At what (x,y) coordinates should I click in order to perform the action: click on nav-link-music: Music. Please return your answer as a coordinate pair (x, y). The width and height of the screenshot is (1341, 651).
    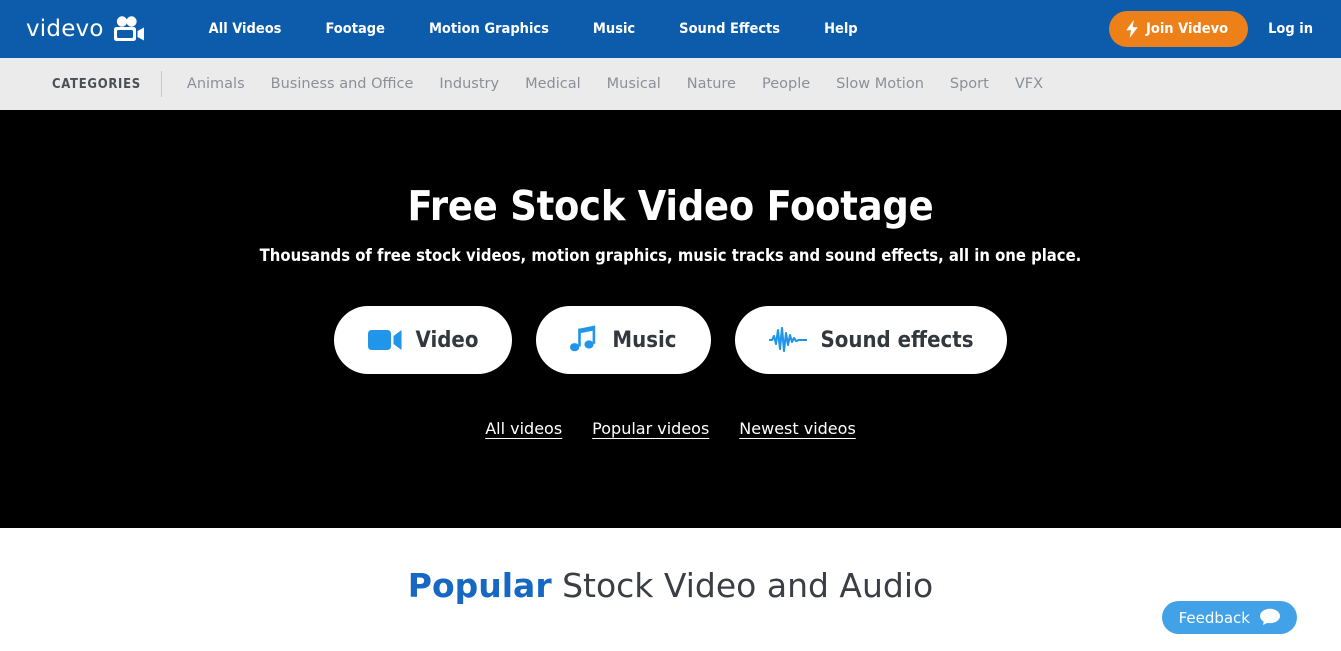
    Looking at the image, I should click on (614, 29).